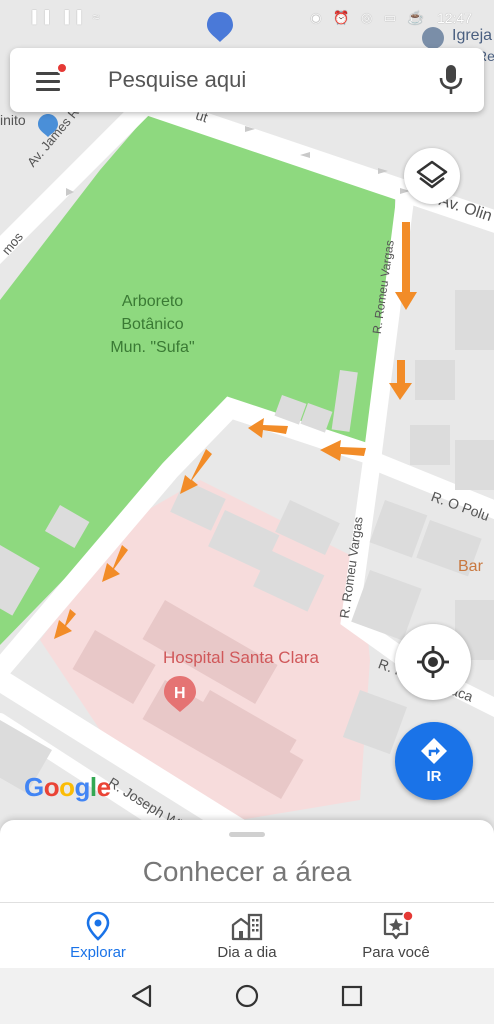 The image size is (494, 1024). Describe the element at coordinates (247, 871) in the screenshot. I see `sheet-title: Conhecer a área` at that location.